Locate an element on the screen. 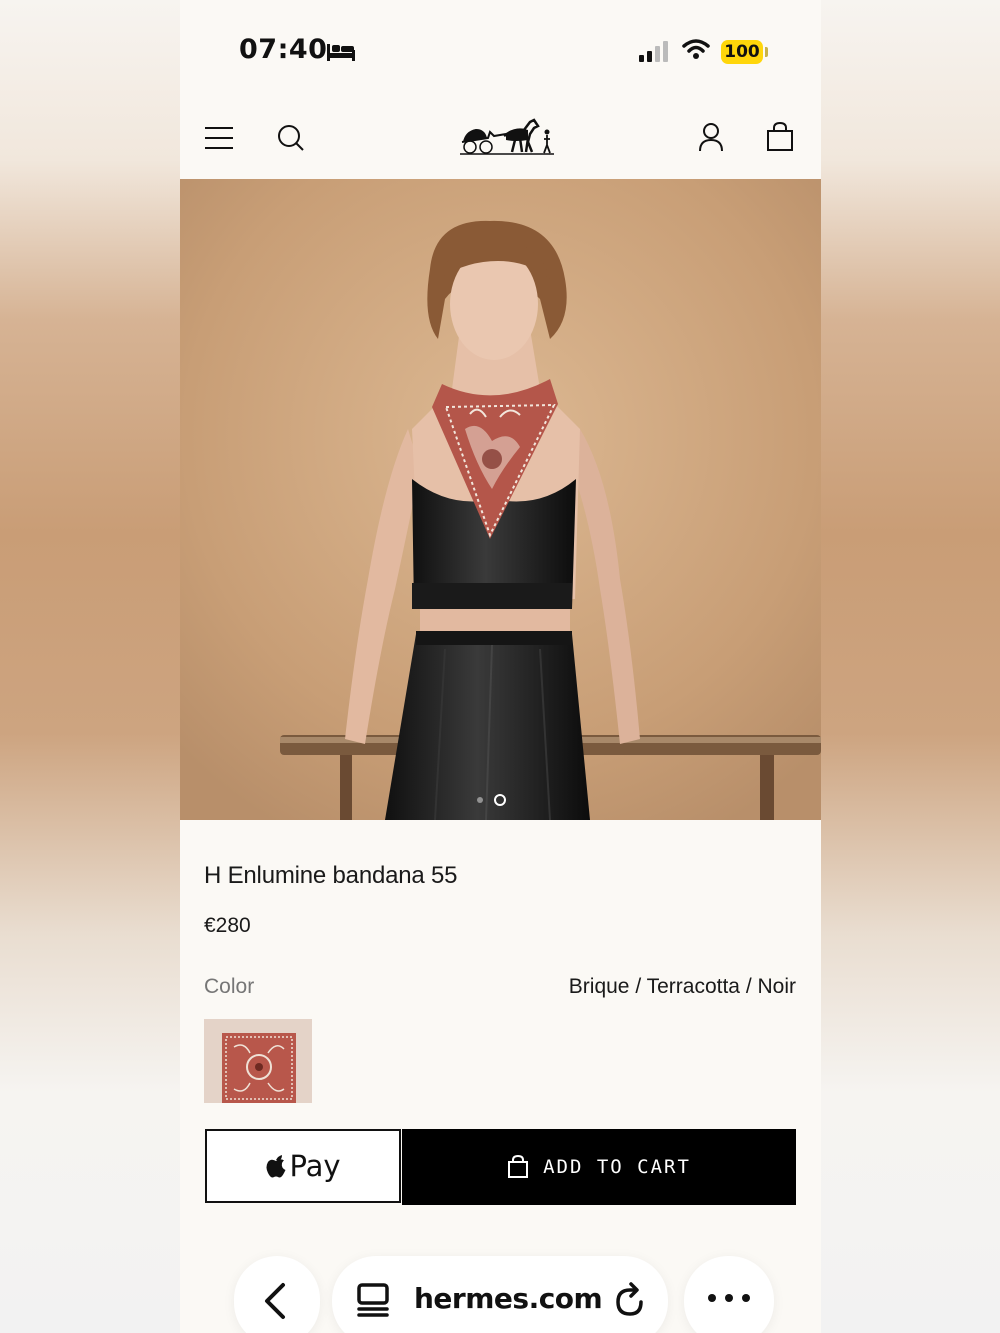 The height and width of the screenshot is (1333, 1000). browser-back-button is located at coordinates (277, 1294).